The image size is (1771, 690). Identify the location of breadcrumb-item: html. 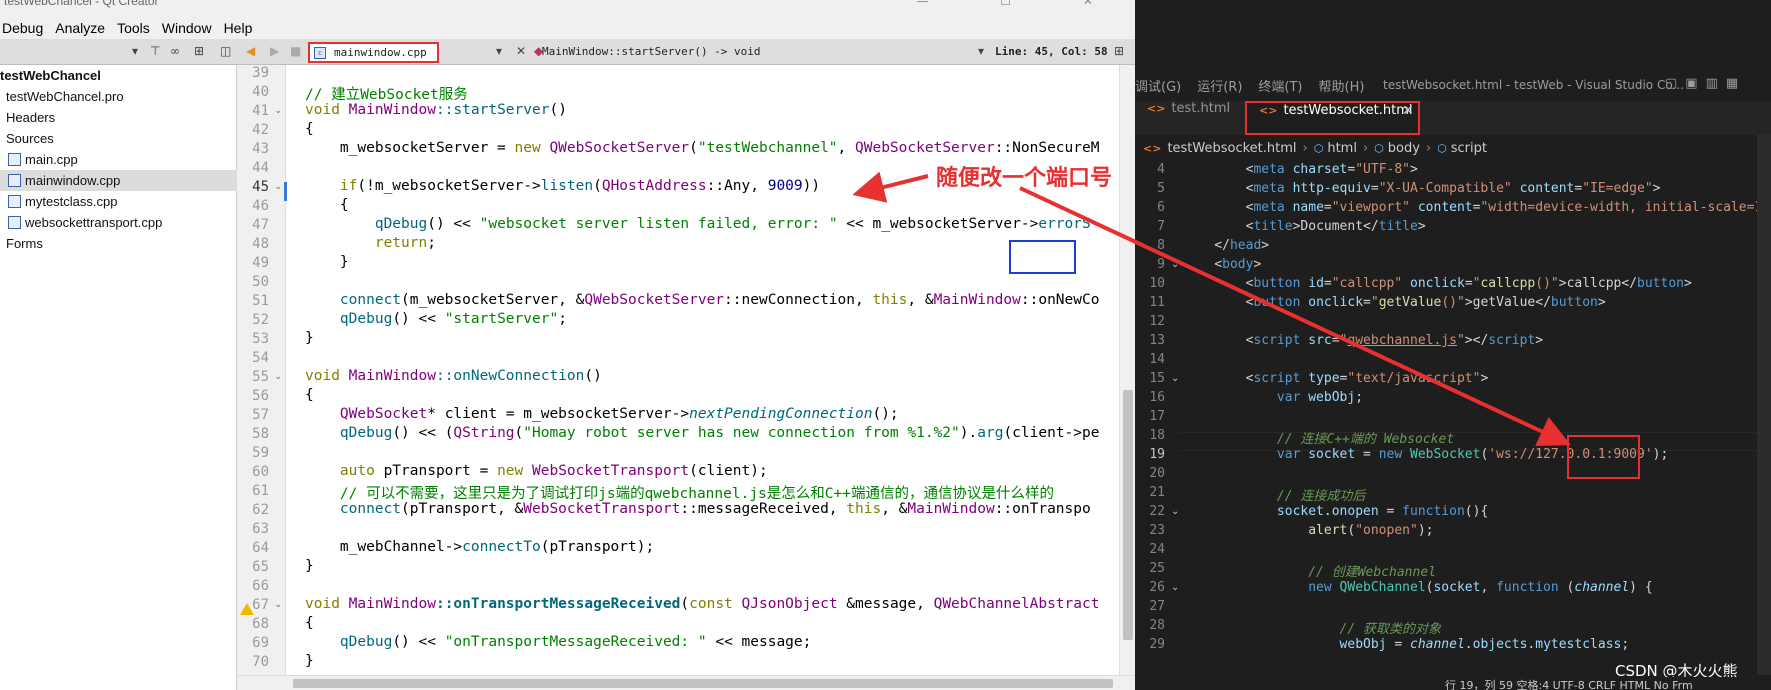
(1342, 148).